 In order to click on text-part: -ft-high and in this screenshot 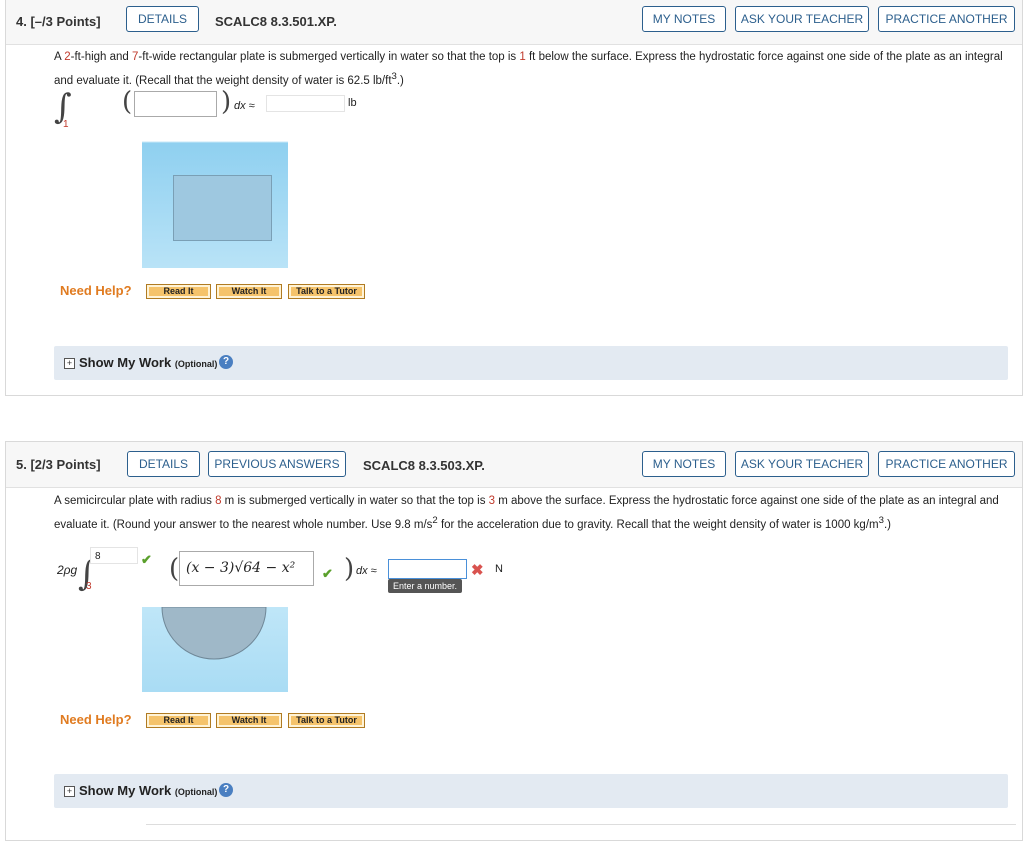, I will do `click(101, 57)`.